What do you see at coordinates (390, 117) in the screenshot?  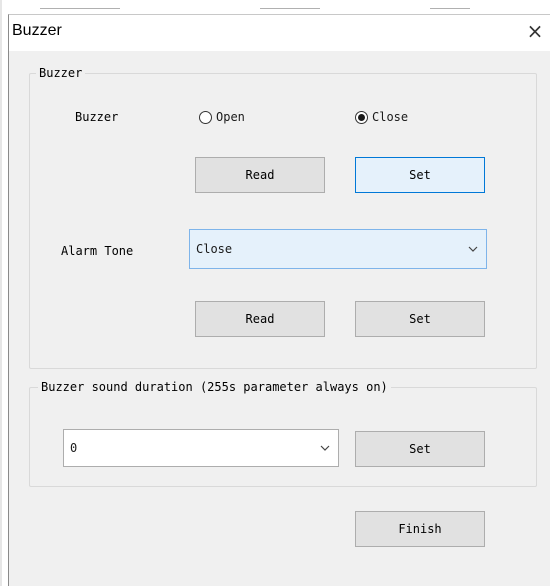 I see `radio-close-label: Close` at bounding box center [390, 117].